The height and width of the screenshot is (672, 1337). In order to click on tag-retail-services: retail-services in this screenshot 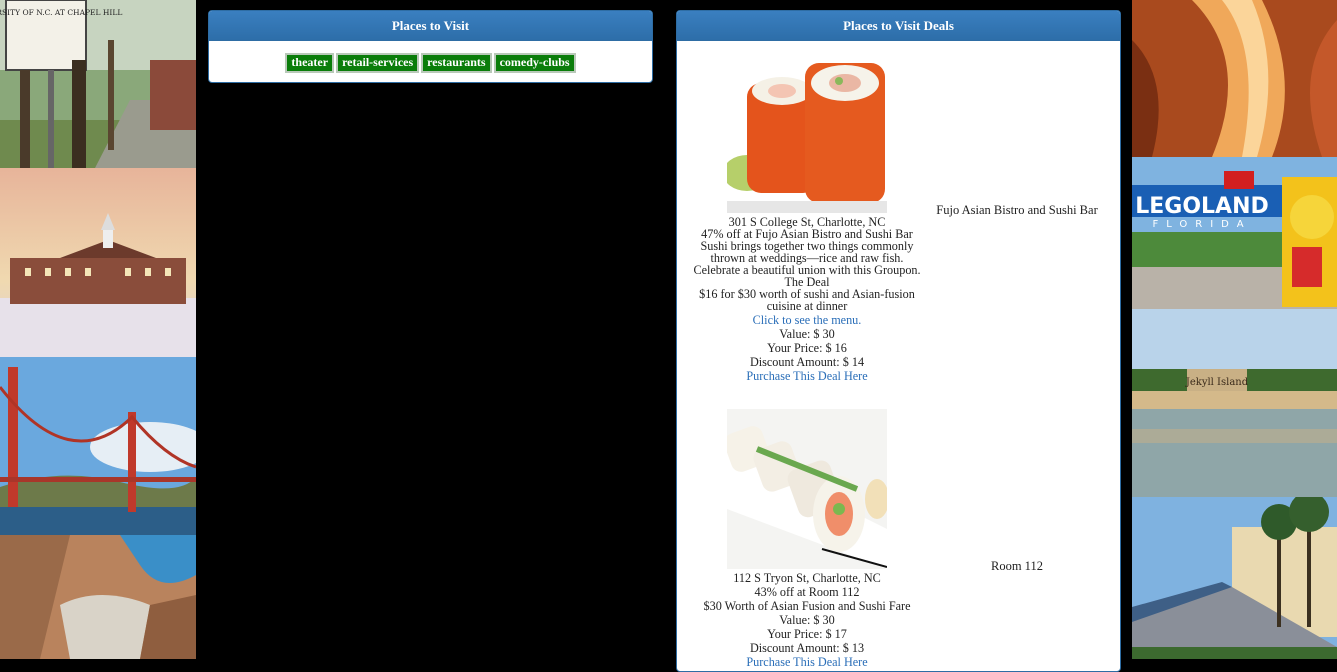, I will do `click(378, 63)`.